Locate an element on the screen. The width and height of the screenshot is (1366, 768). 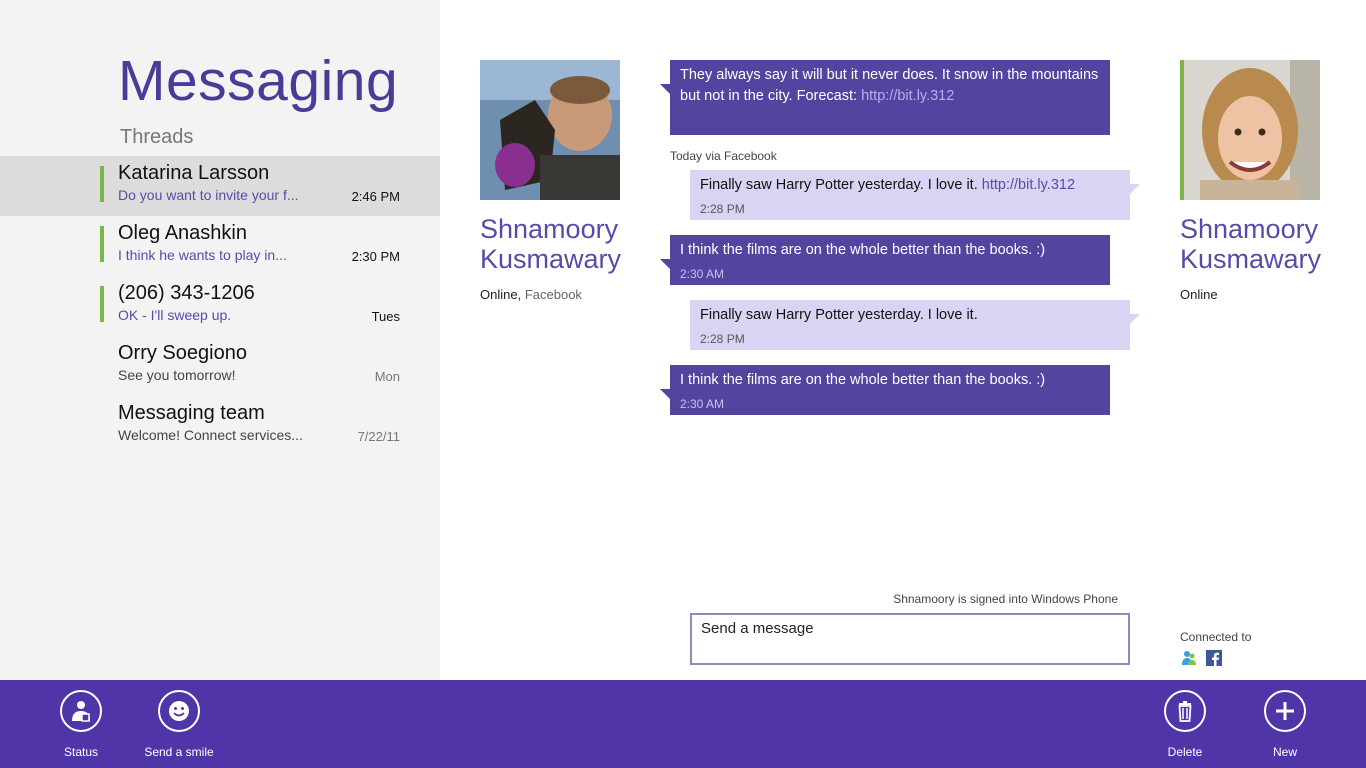
status-icon is located at coordinates (81, 711).